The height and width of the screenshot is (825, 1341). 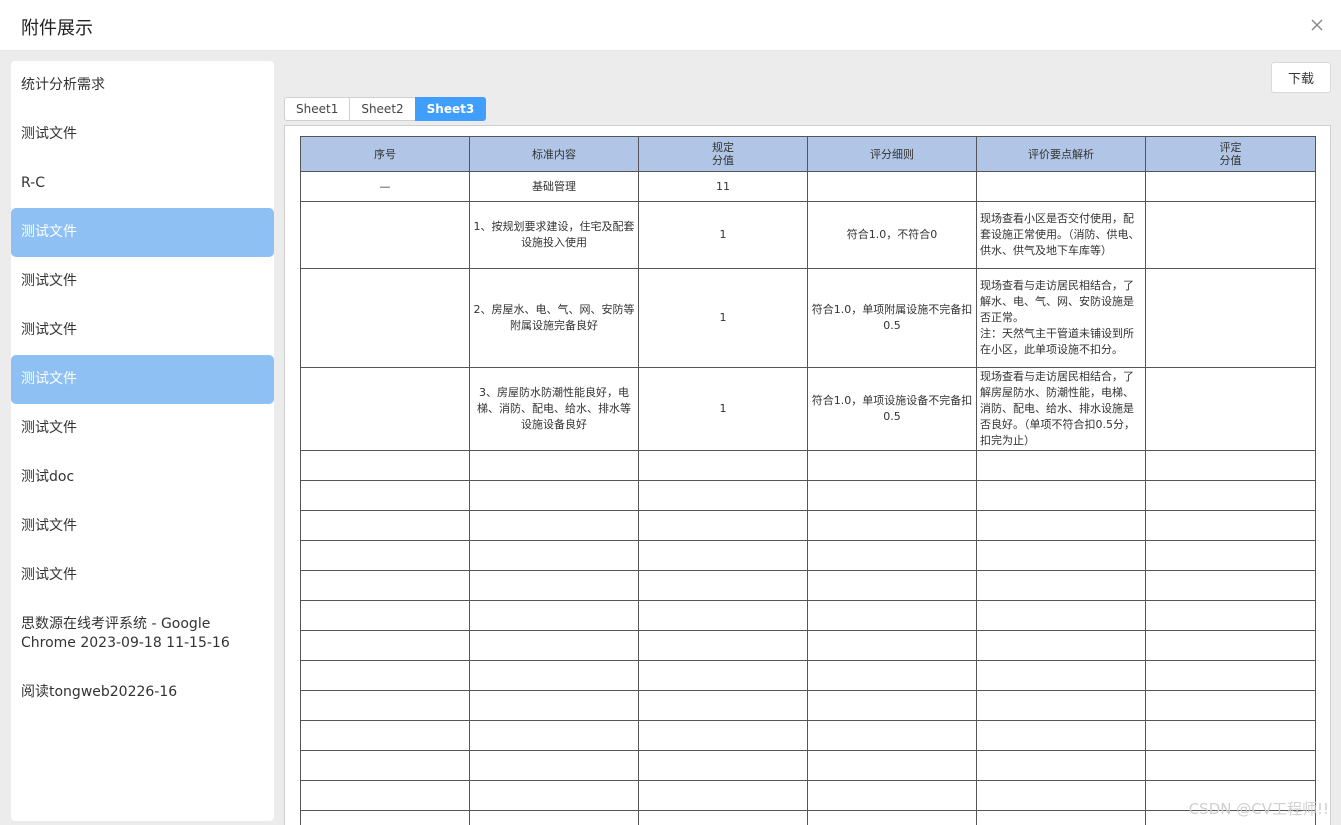 What do you see at coordinates (382, 109) in the screenshot?
I see `tab-sheet2: Sheet2` at bounding box center [382, 109].